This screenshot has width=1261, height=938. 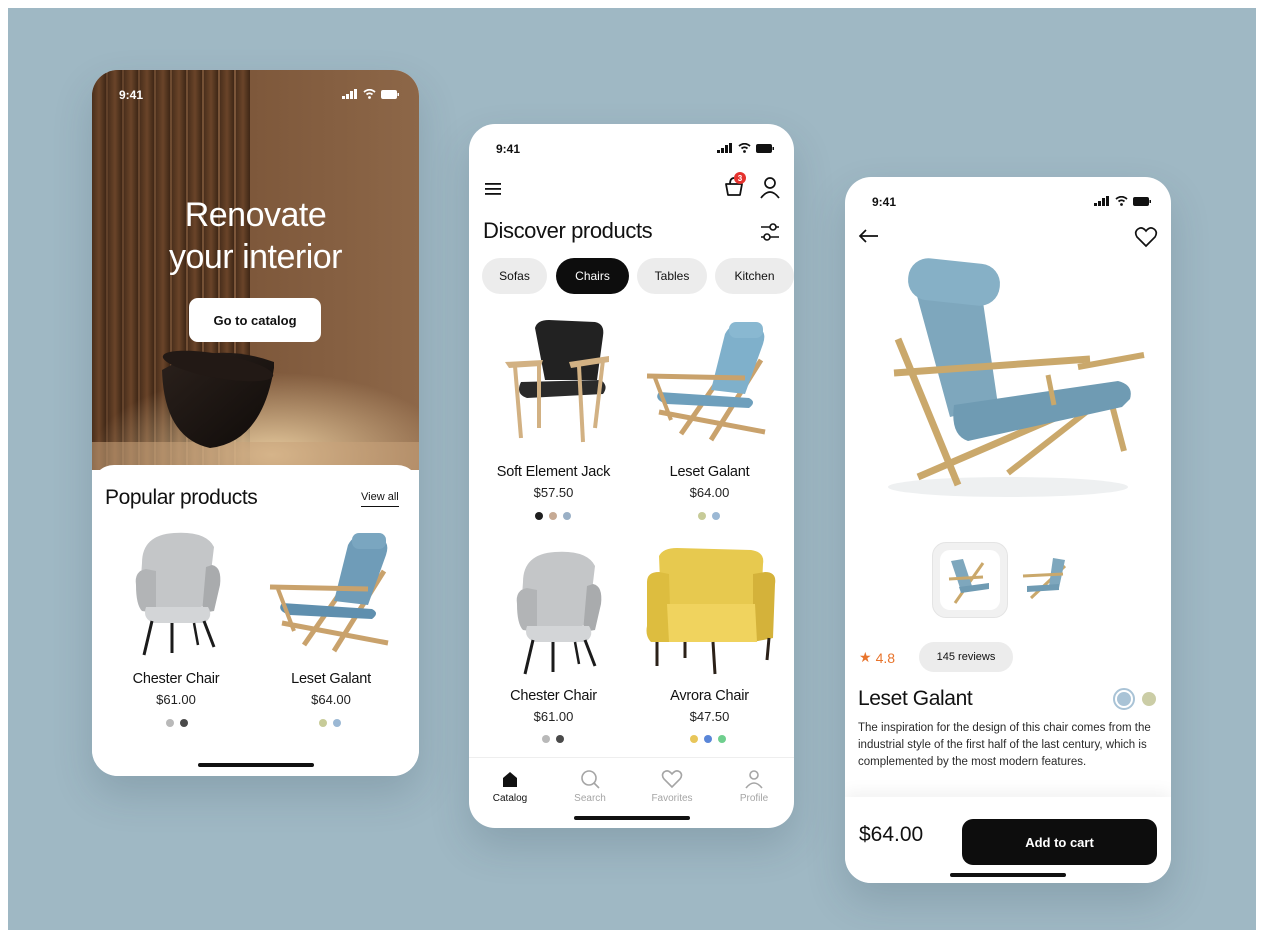 What do you see at coordinates (590, 798) in the screenshot?
I see `nav-label-search: Search` at bounding box center [590, 798].